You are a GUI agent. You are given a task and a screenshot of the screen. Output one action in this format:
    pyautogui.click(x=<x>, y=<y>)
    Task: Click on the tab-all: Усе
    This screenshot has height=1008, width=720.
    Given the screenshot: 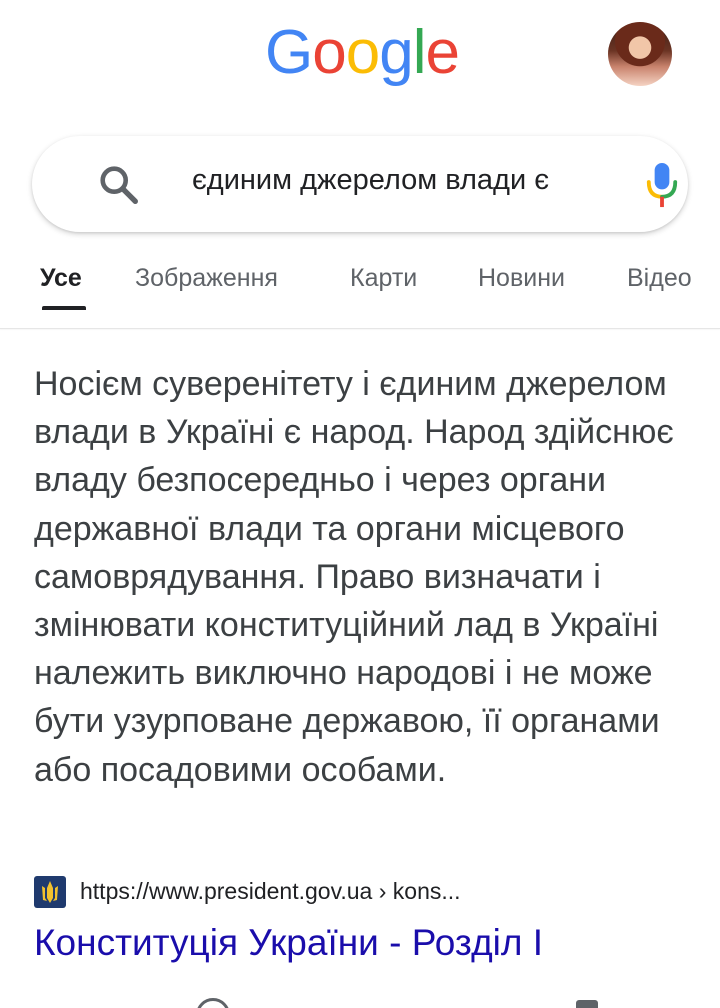 What is the action you would take?
    pyautogui.click(x=61, y=278)
    